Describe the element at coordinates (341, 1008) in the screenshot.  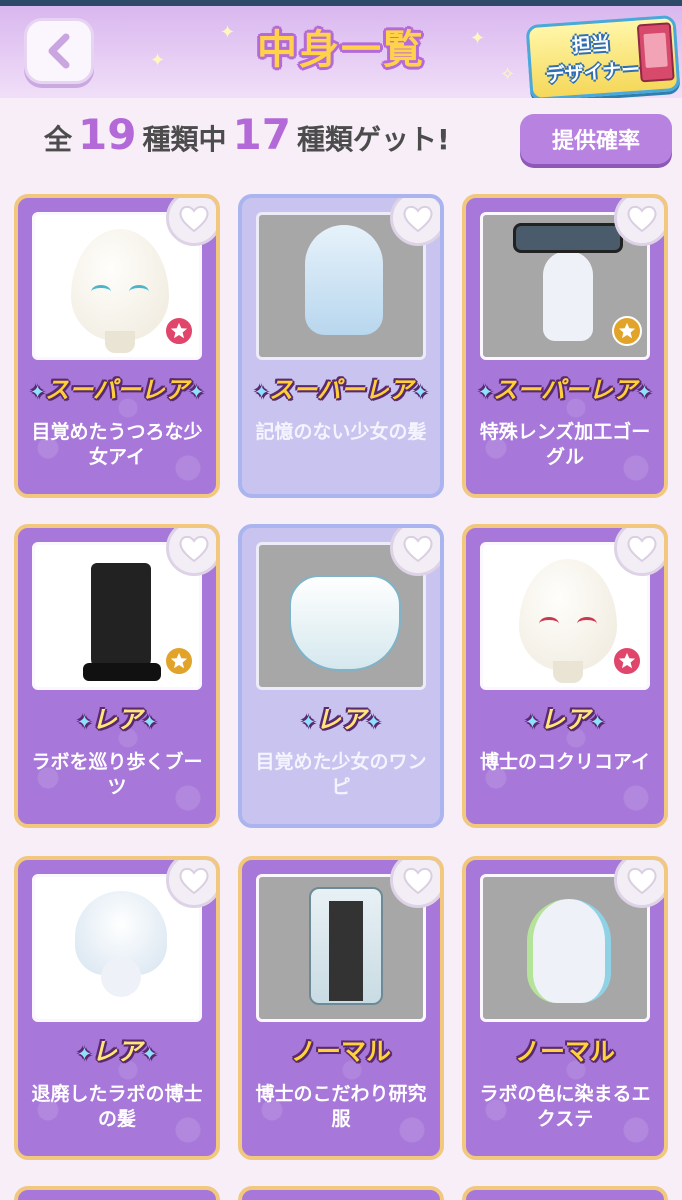
I see `item-card: ノーマル 博士のこだわり研究服` at that location.